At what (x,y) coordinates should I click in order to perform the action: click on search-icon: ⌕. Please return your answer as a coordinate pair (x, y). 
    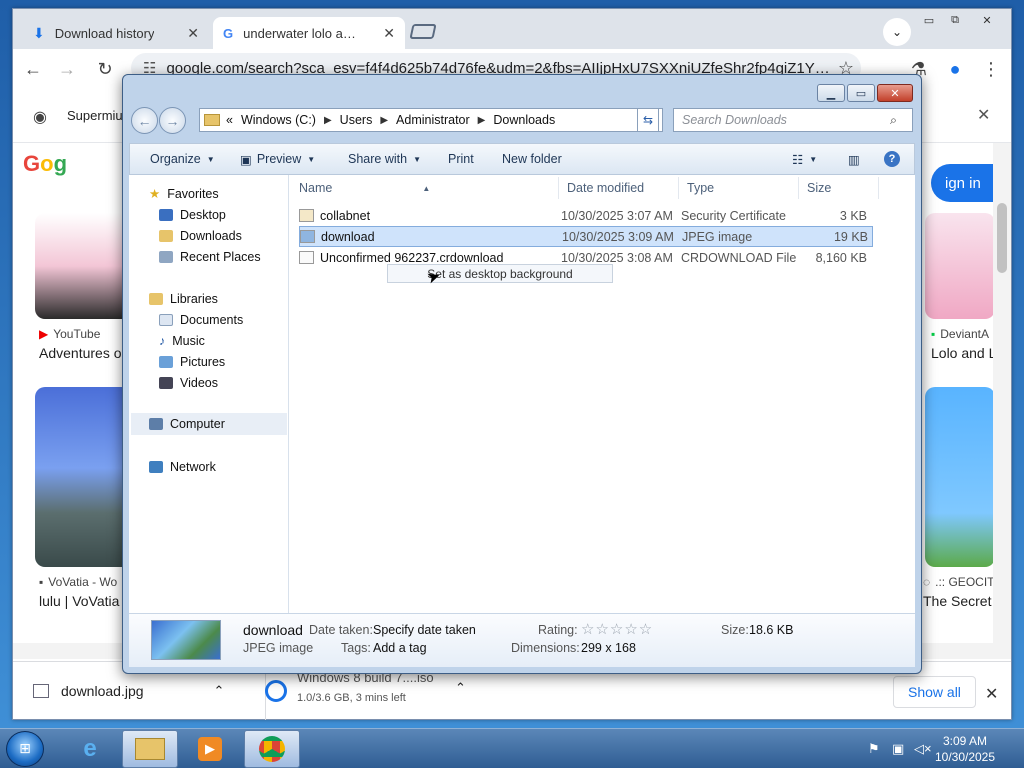
    Looking at the image, I should click on (901, 120).